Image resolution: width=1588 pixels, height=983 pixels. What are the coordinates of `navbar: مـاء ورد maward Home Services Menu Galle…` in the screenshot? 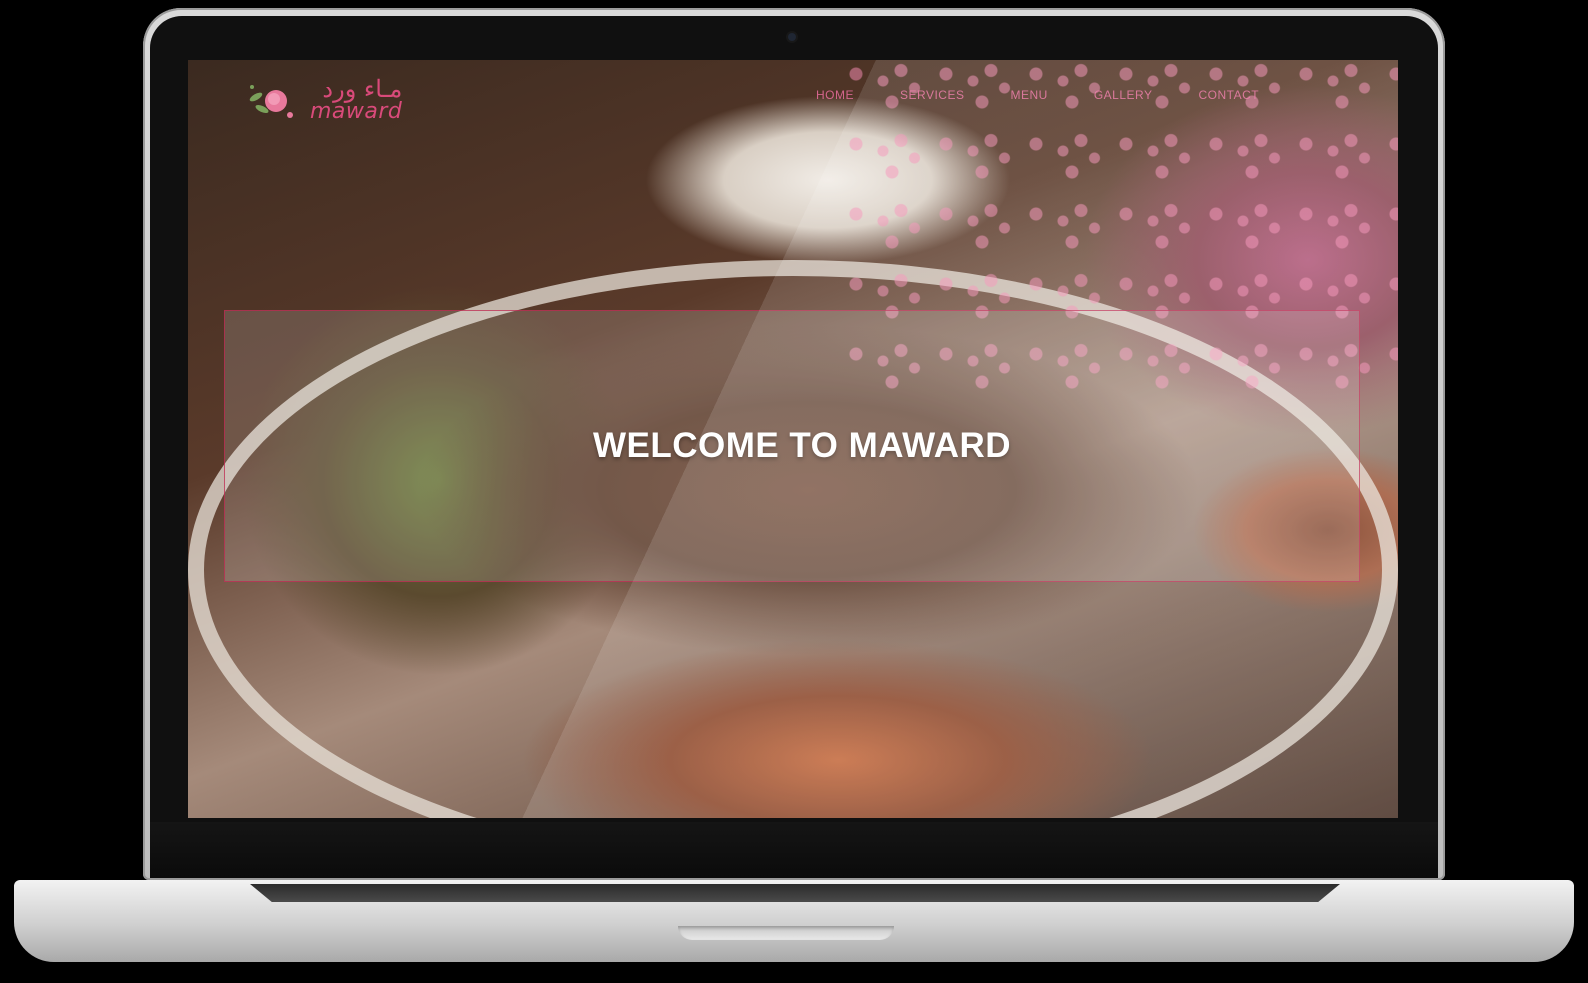 It's located at (793, 98).